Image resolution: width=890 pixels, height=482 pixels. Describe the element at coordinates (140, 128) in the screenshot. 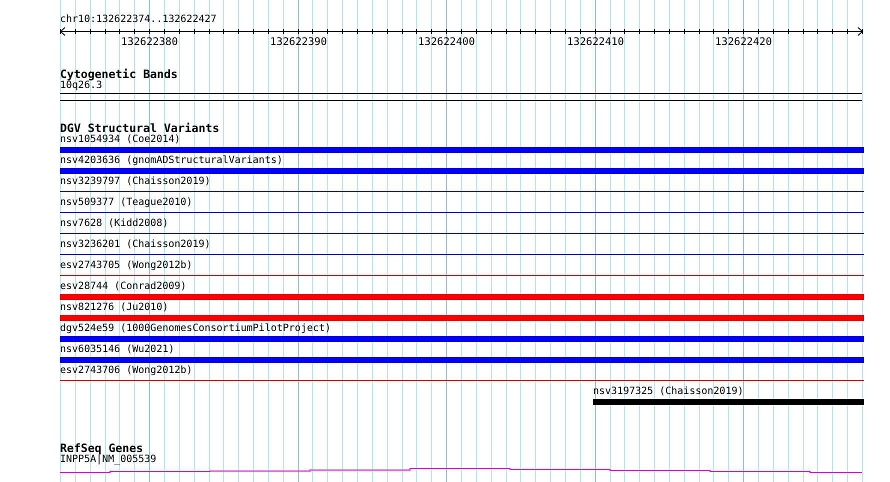

I see `track-title: DGV Structural Variants` at that location.